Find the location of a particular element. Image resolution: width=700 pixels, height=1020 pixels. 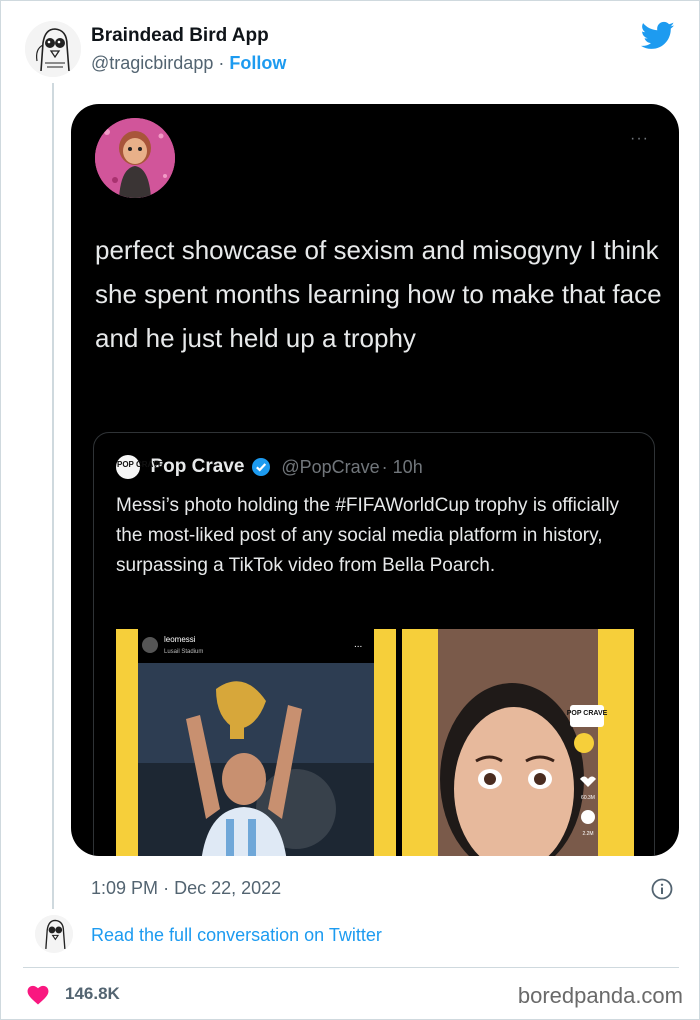

insta-location: Lusail Stadium is located at coordinates (183, 652).